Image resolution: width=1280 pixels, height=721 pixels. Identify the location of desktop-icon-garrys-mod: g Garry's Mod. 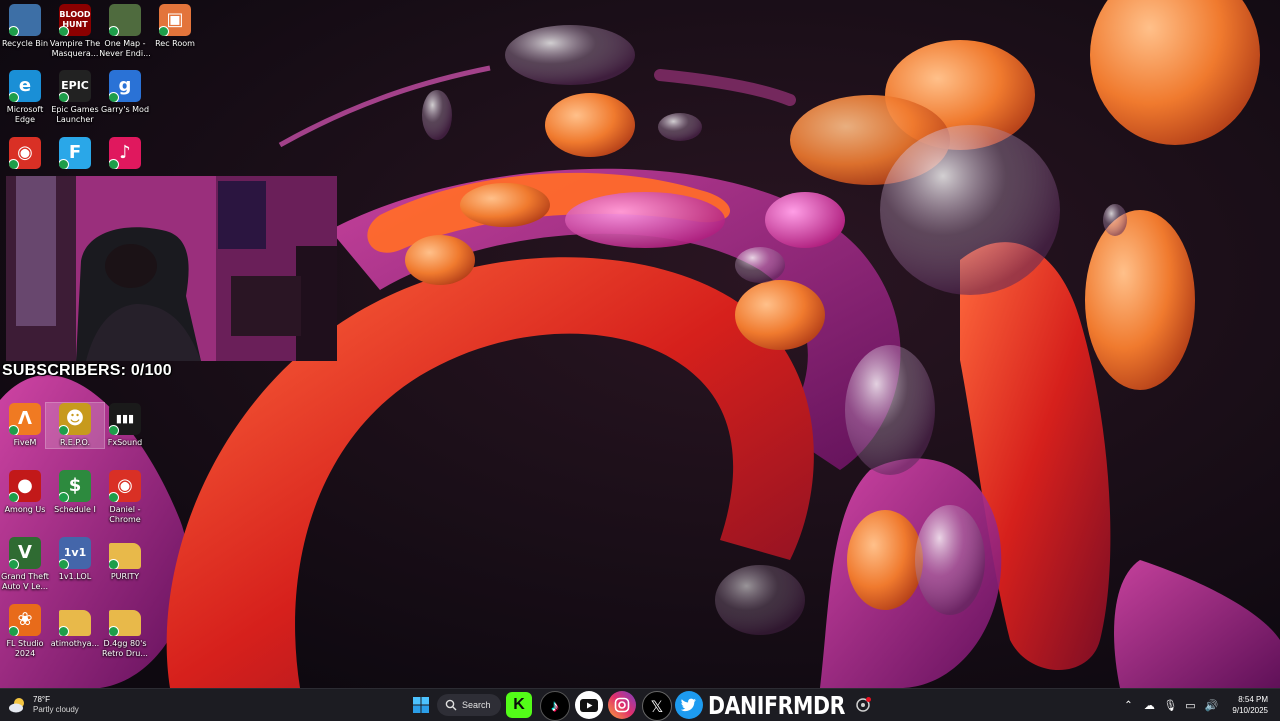
(125, 92).